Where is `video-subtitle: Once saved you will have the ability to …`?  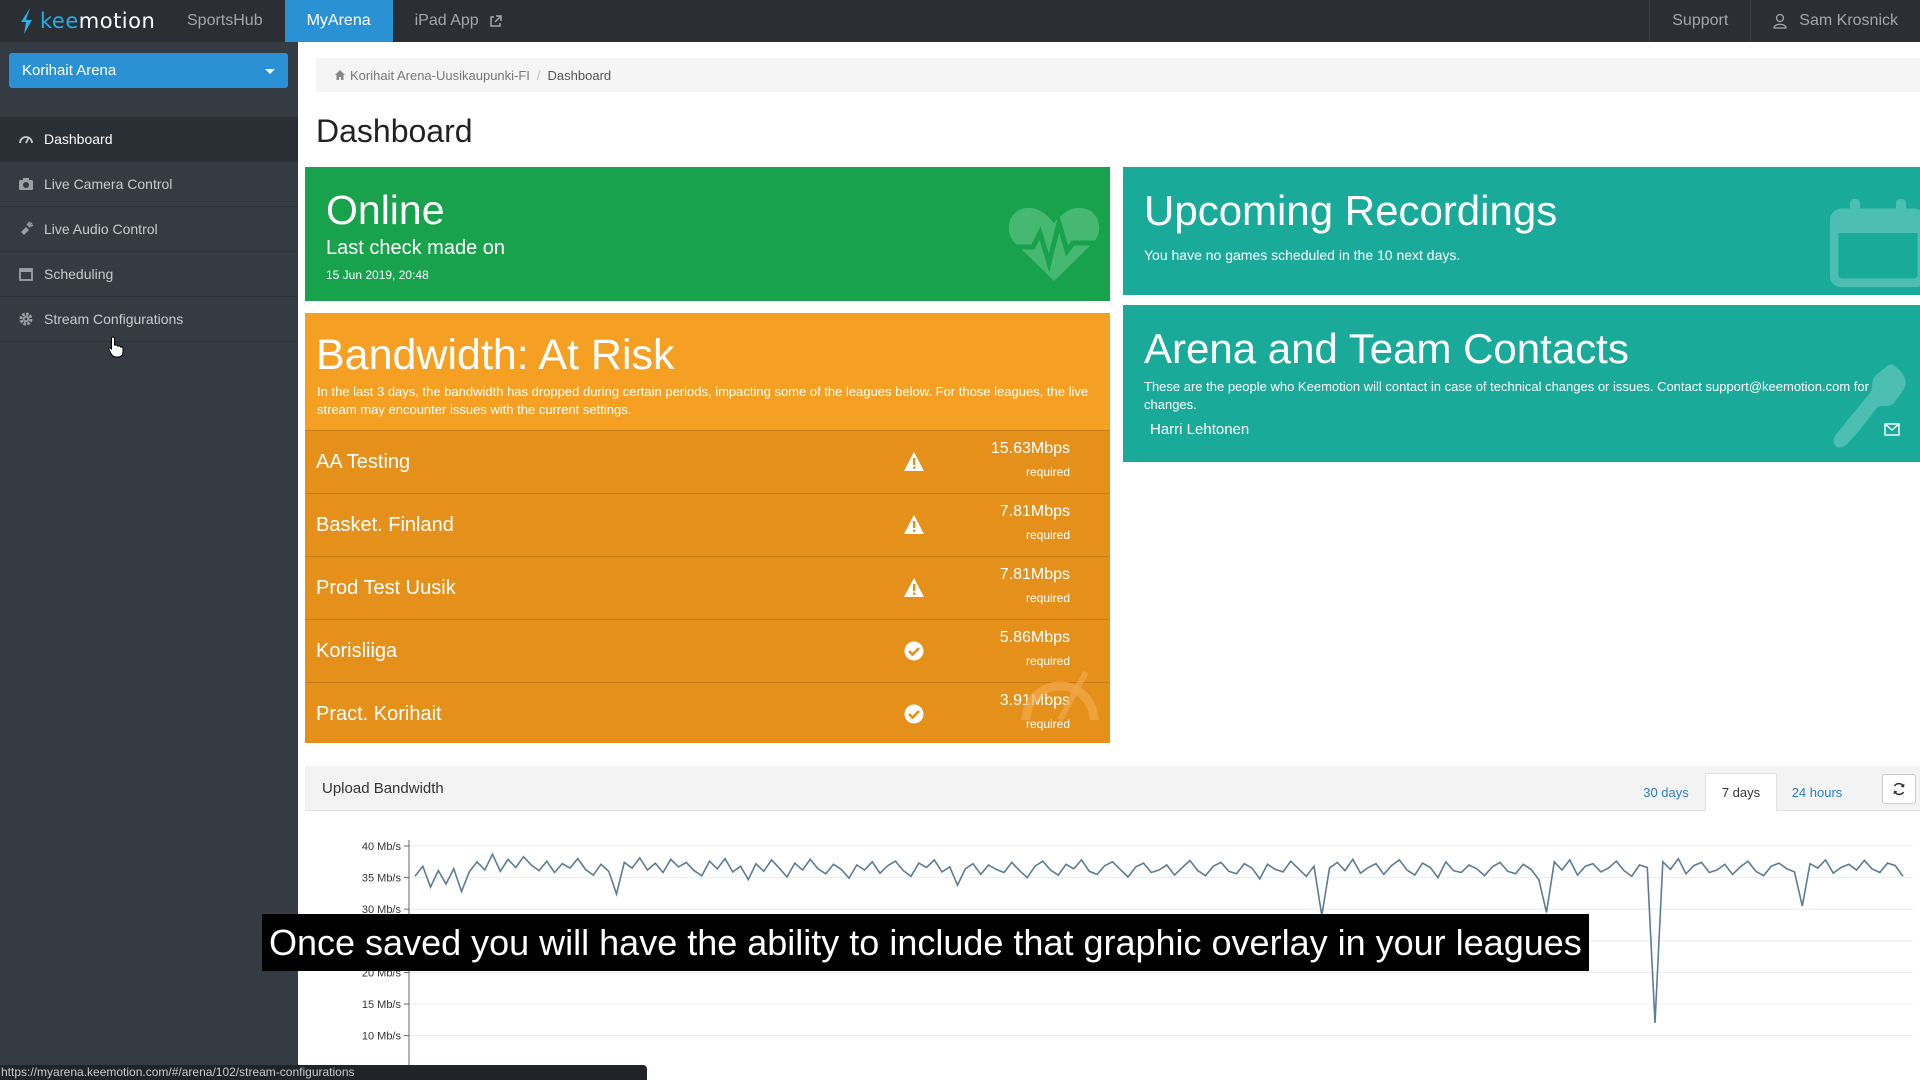 video-subtitle: Once saved you will have the ability to … is located at coordinates (925, 942).